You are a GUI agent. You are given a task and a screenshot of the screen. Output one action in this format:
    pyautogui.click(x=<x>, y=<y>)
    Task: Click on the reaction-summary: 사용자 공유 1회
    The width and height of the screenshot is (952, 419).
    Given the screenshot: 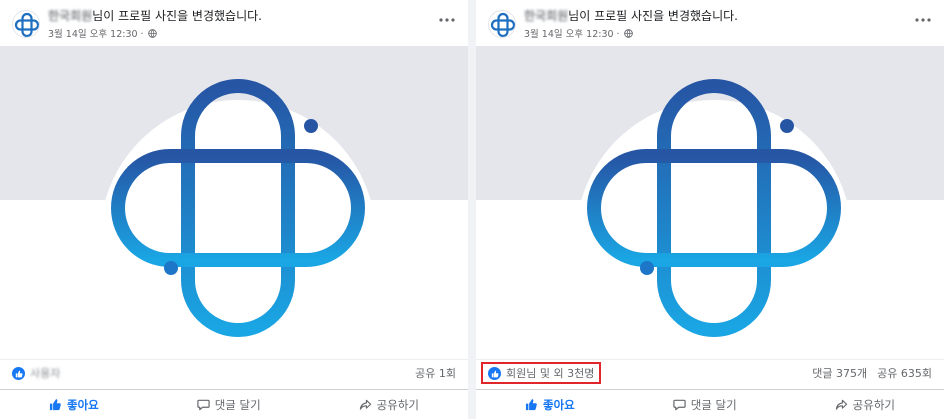 What is the action you would take?
    pyautogui.click(x=234, y=373)
    